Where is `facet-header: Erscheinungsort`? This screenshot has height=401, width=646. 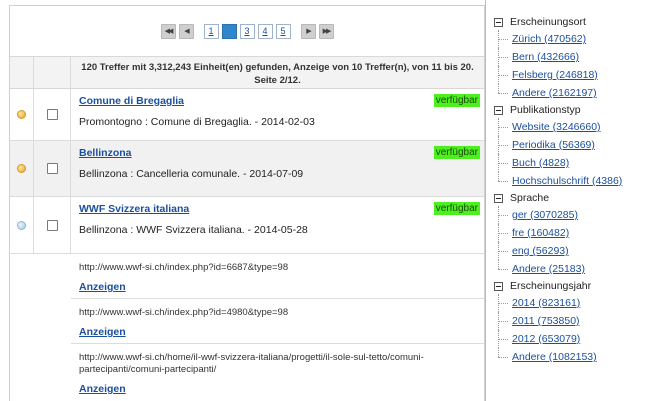
facet-header: Erscheinungsort is located at coordinates (570, 22).